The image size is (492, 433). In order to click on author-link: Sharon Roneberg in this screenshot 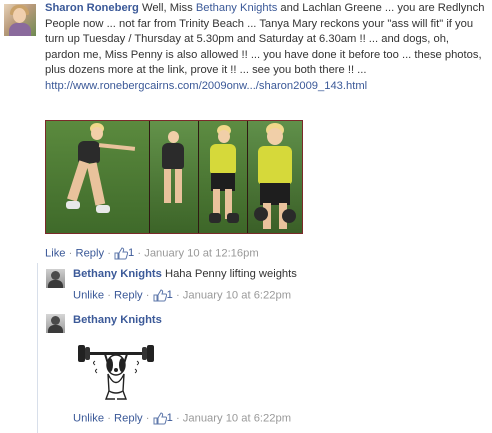, I will do `click(92, 8)`.